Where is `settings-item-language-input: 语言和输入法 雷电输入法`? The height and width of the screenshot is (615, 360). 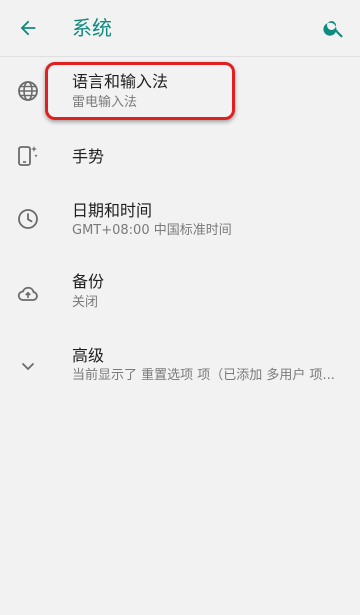
settings-item-language-input: 语言和输入法 雷电输入法 is located at coordinates (180, 93).